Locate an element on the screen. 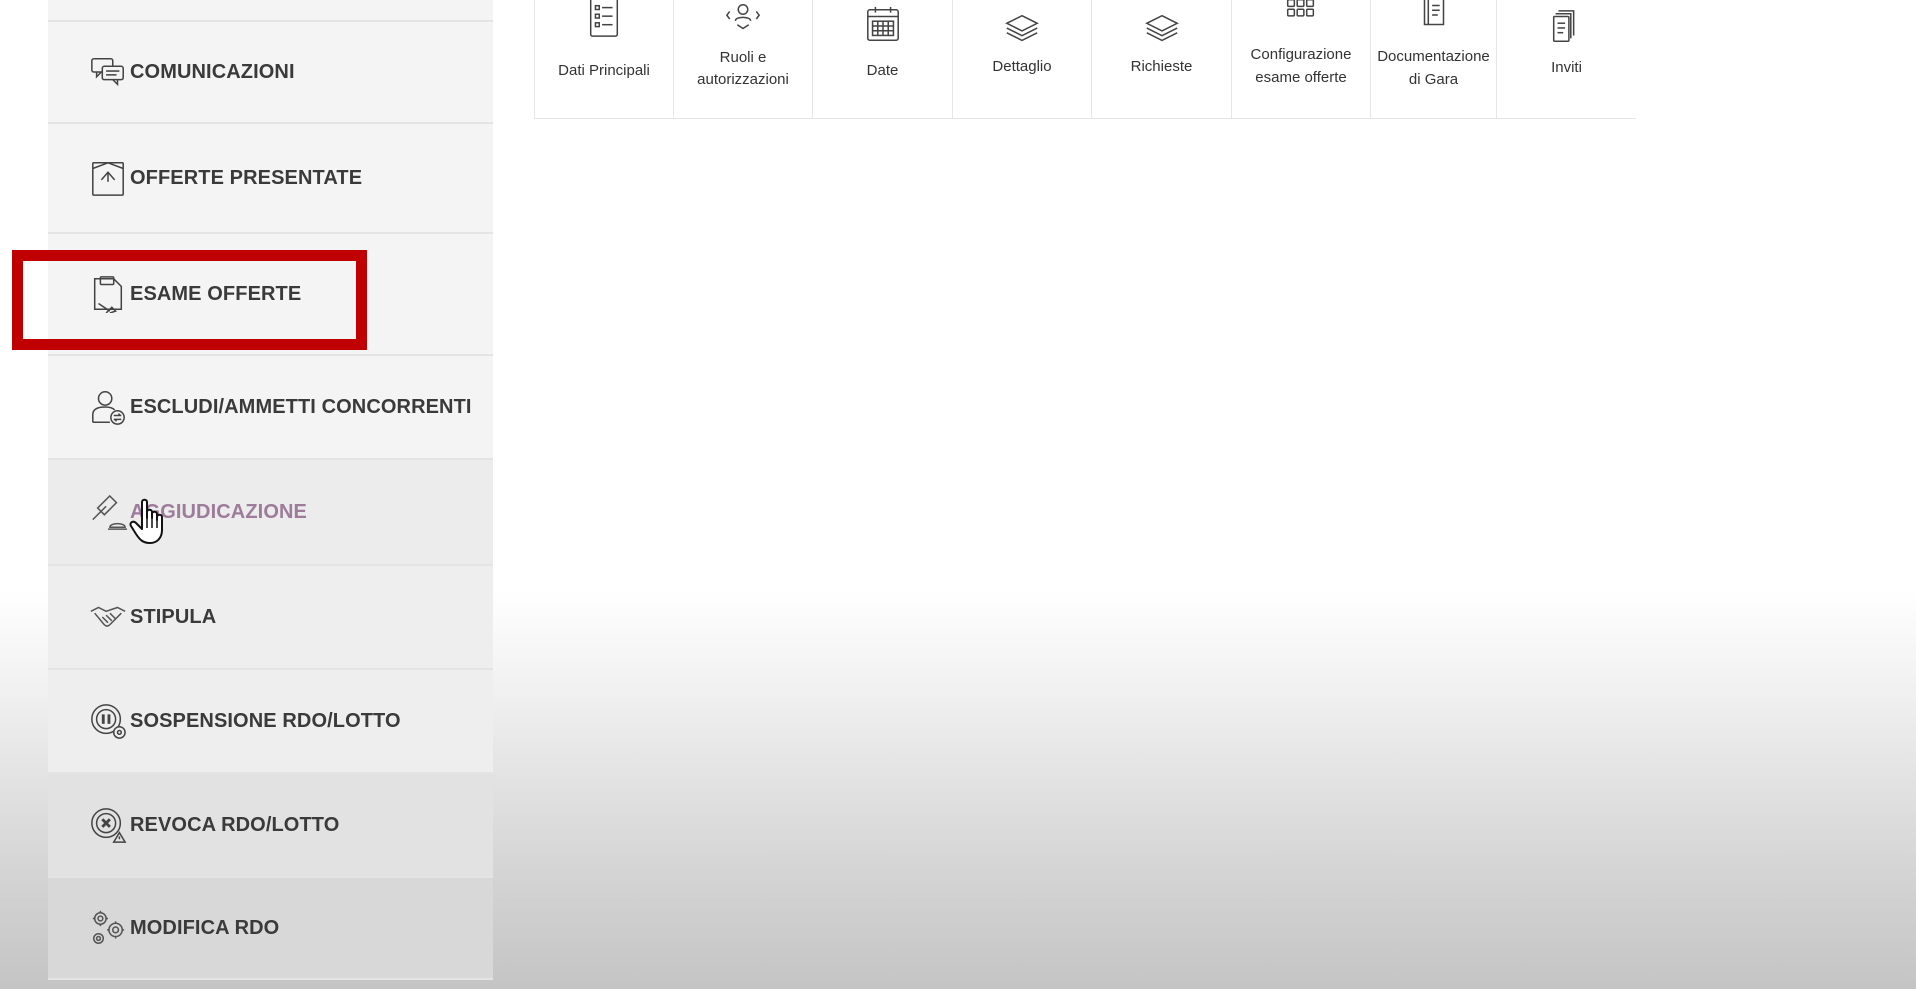 This screenshot has width=1916, height=989. checklist-icon is located at coordinates (604, 20).